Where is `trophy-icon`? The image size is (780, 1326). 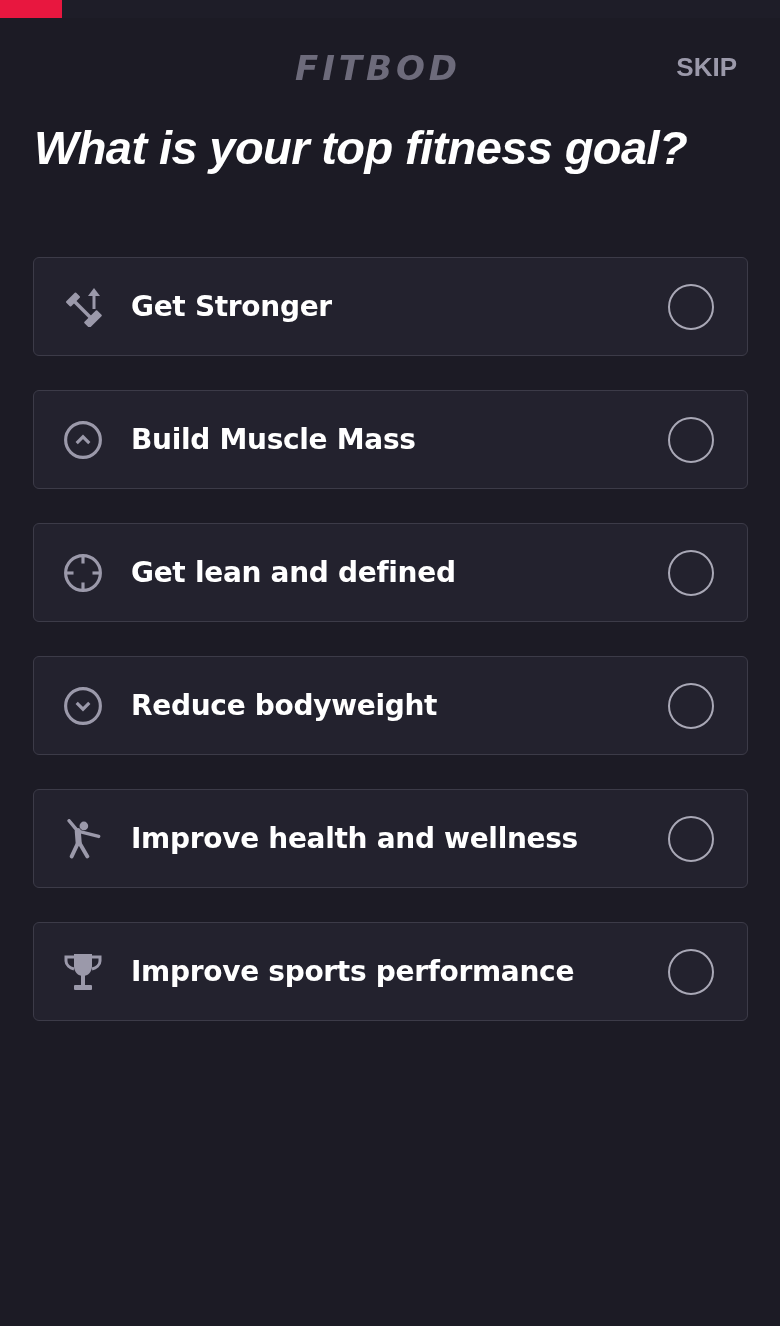 trophy-icon is located at coordinates (83, 971).